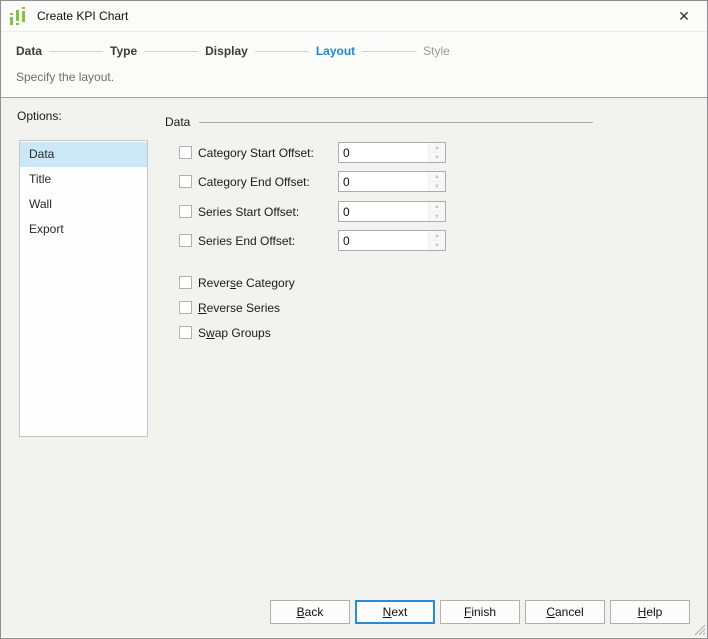 The width and height of the screenshot is (708, 639). I want to click on series-start-offset-spinner: ▲ ▼, so click(392, 211).